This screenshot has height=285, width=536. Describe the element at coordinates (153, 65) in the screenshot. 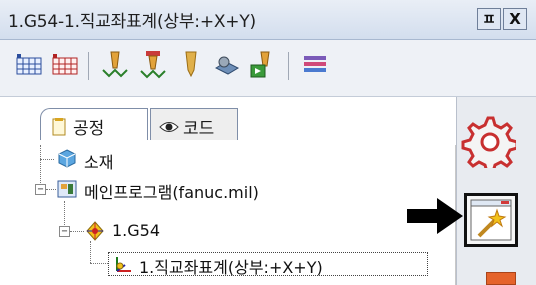

I see `toolpath-red-icon` at that location.